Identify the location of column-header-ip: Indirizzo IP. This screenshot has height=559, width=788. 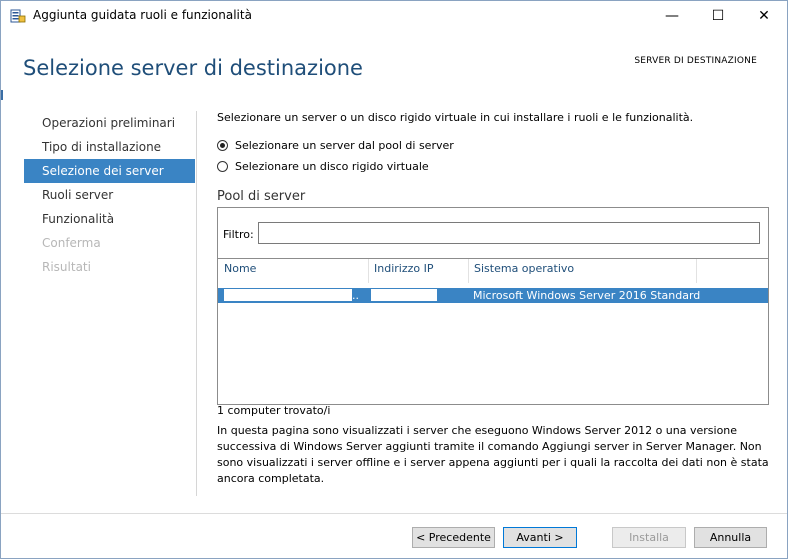
(418, 271).